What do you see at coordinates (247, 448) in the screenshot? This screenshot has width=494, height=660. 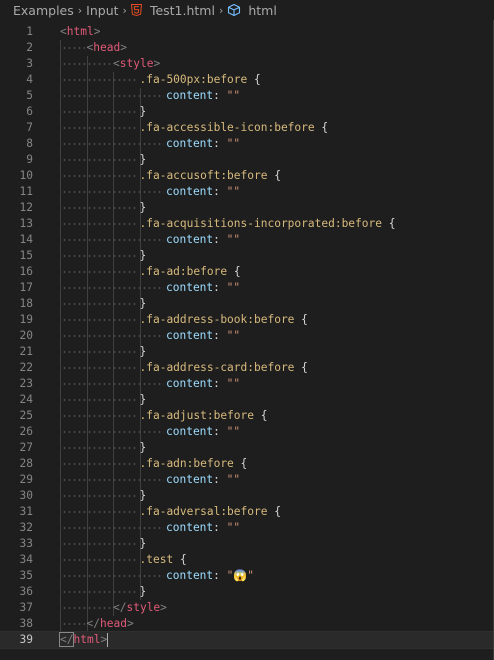 I see `code-line: 27}` at bounding box center [247, 448].